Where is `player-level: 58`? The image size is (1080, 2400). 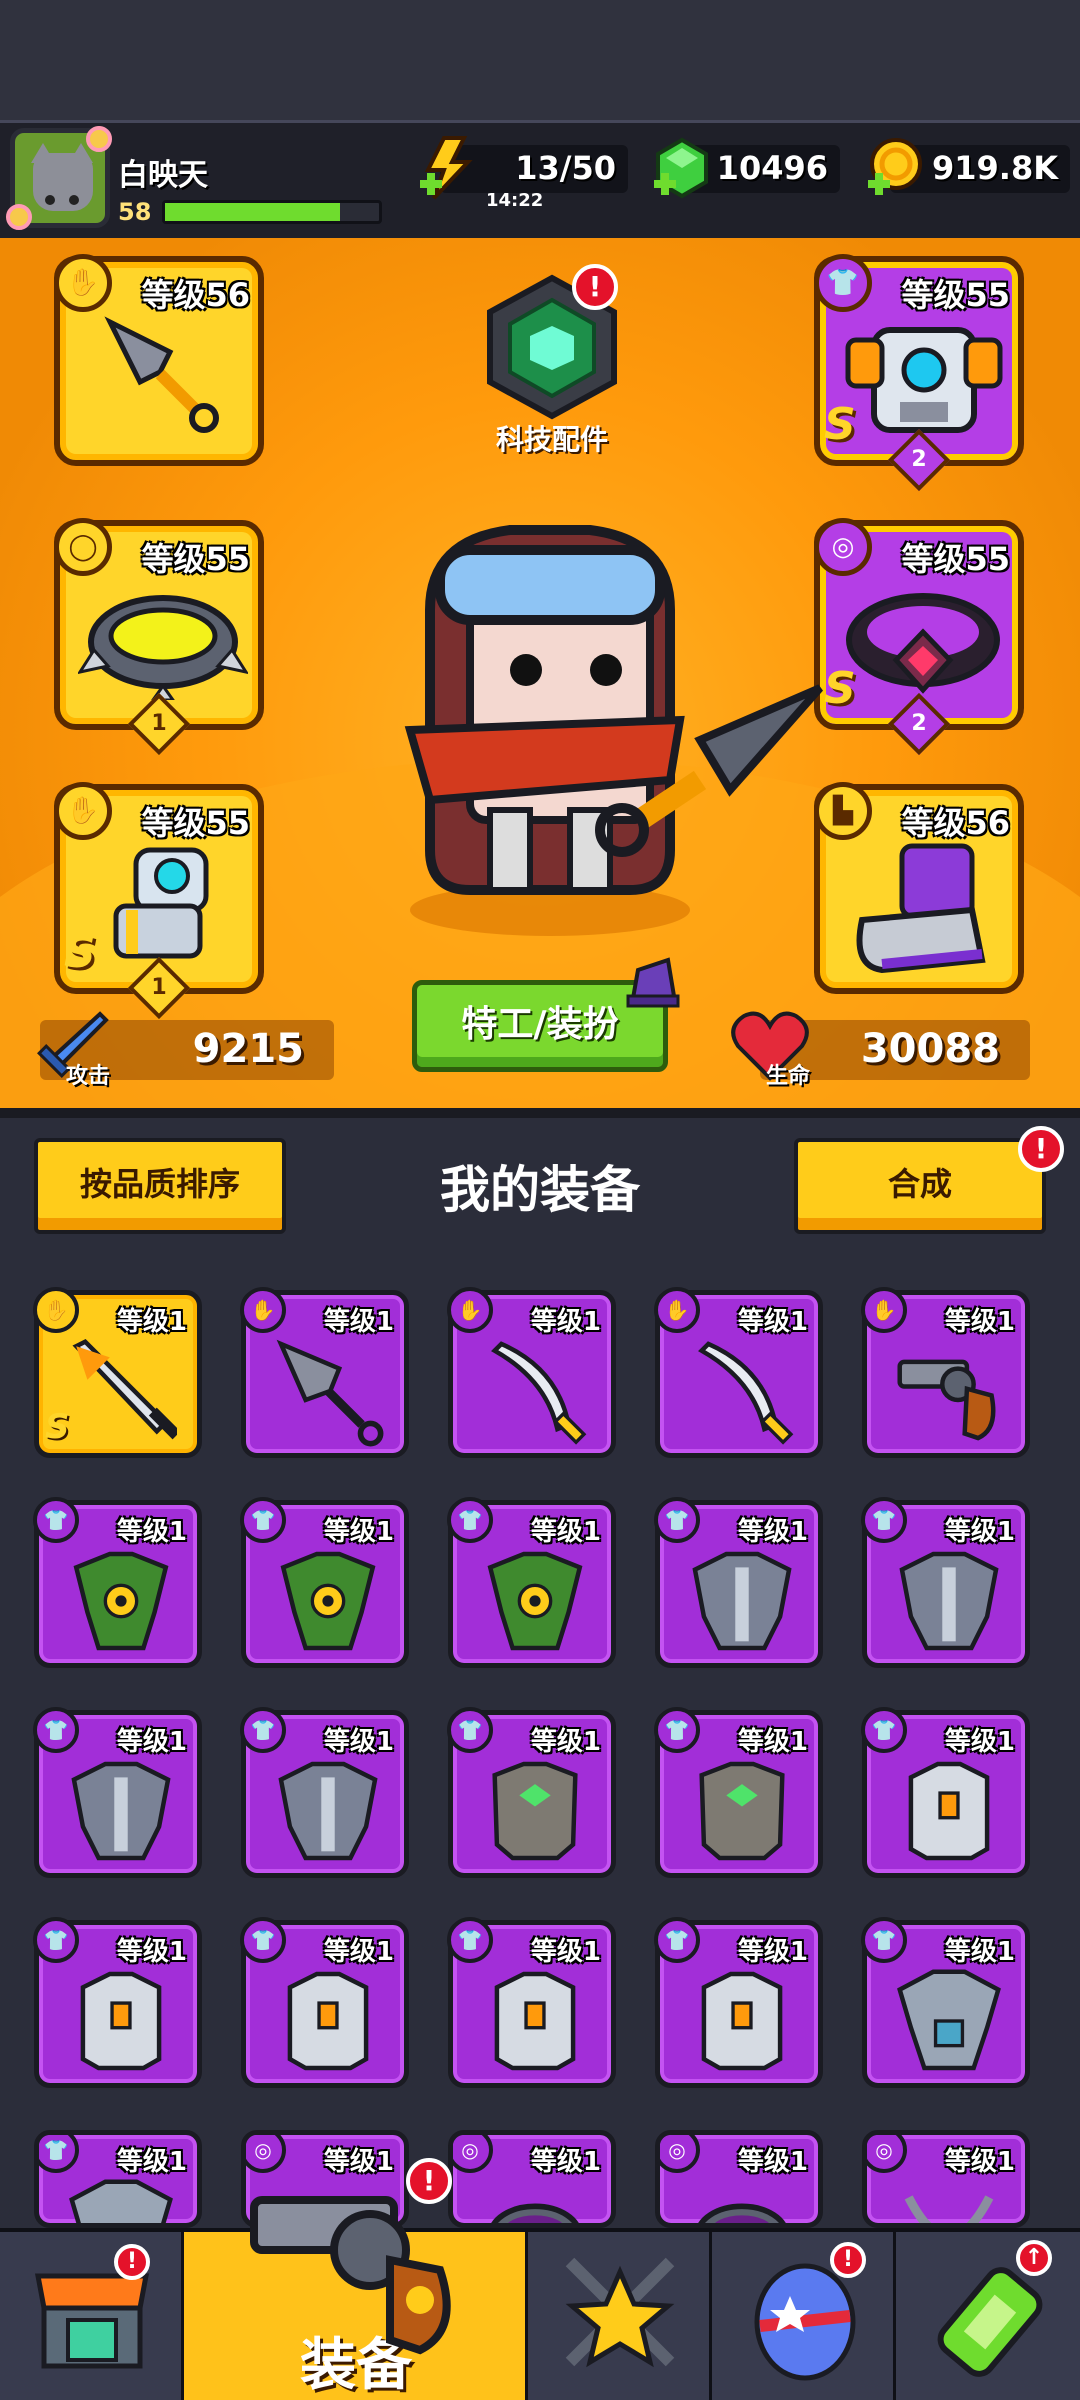 player-level: 58 is located at coordinates (135, 212).